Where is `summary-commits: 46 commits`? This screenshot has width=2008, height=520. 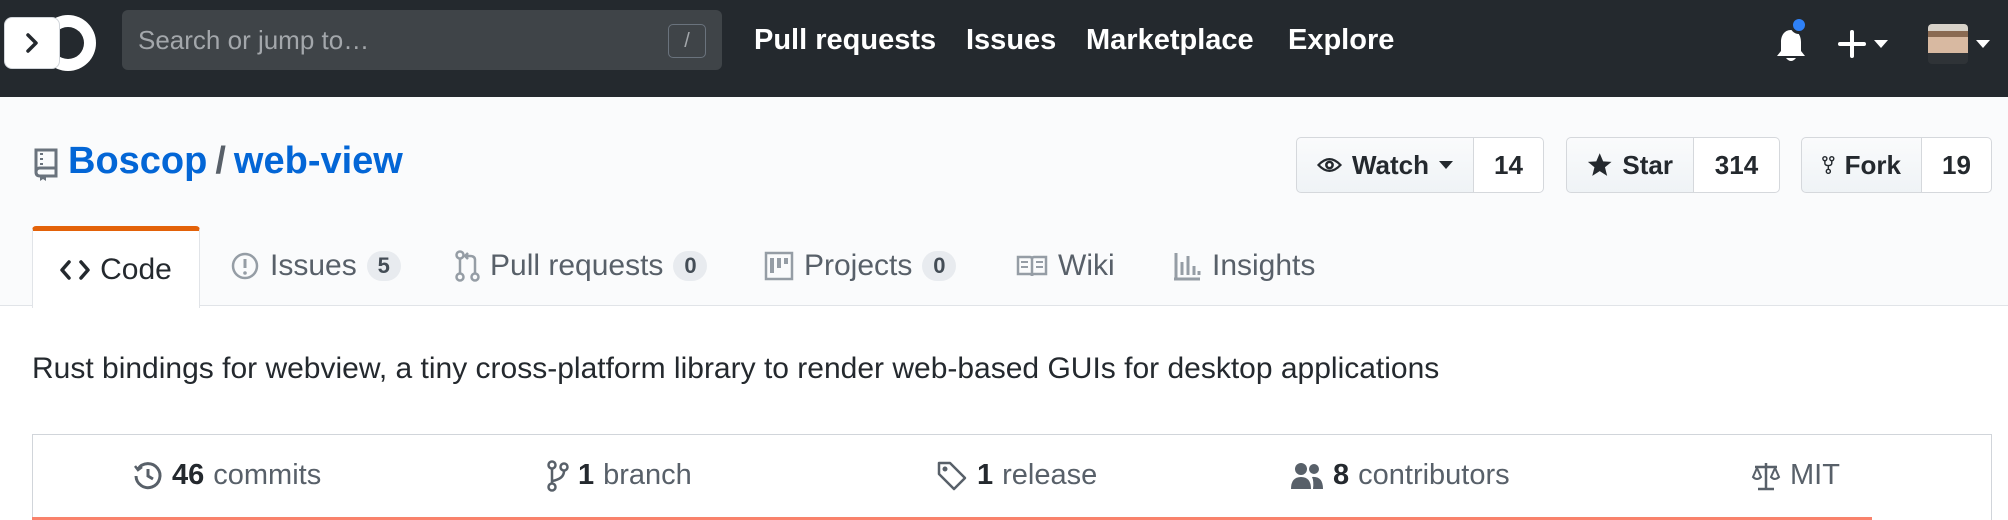 summary-commits: 46 commits is located at coordinates (227, 475).